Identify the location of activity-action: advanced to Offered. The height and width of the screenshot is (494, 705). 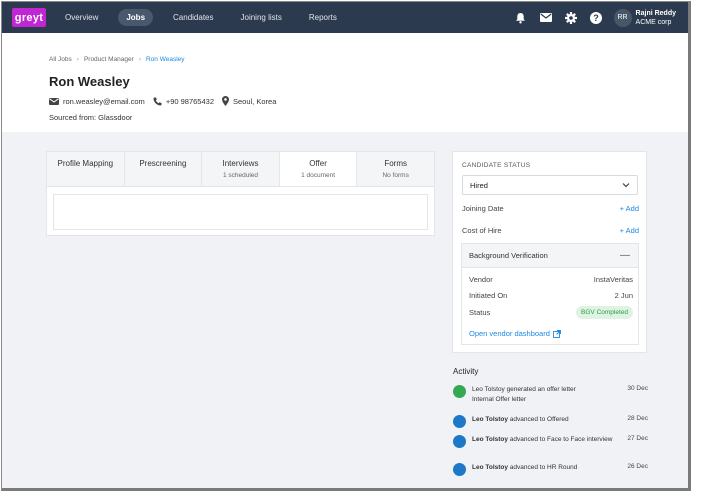
(538, 419).